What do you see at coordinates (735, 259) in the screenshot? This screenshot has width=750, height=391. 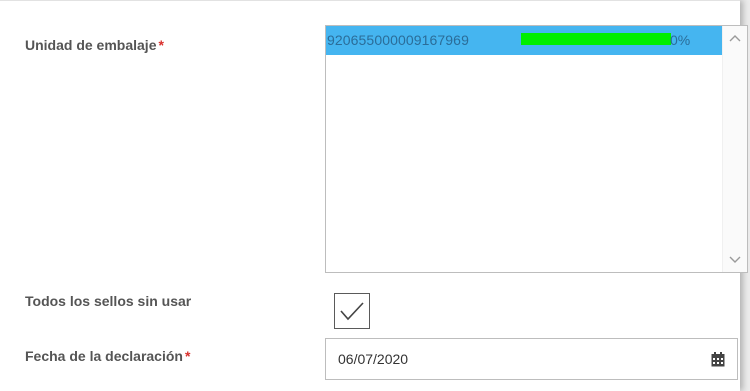 I see `chevron-down-icon` at bounding box center [735, 259].